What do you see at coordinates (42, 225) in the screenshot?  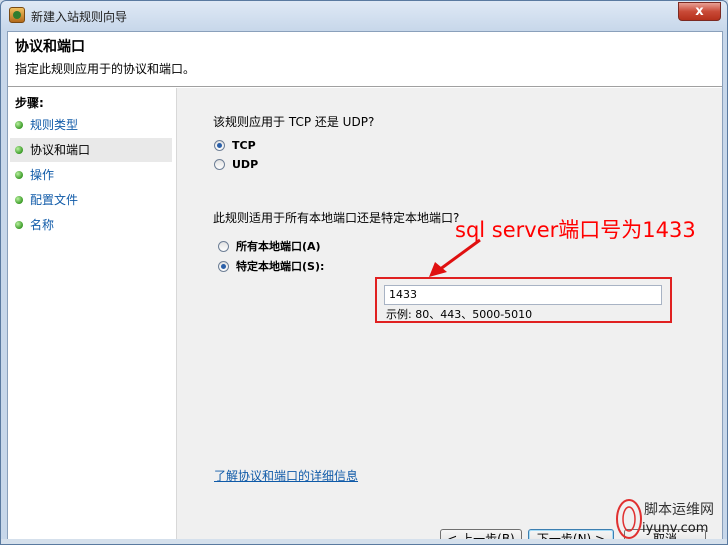 I see `step-label: 名称` at bounding box center [42, 225].